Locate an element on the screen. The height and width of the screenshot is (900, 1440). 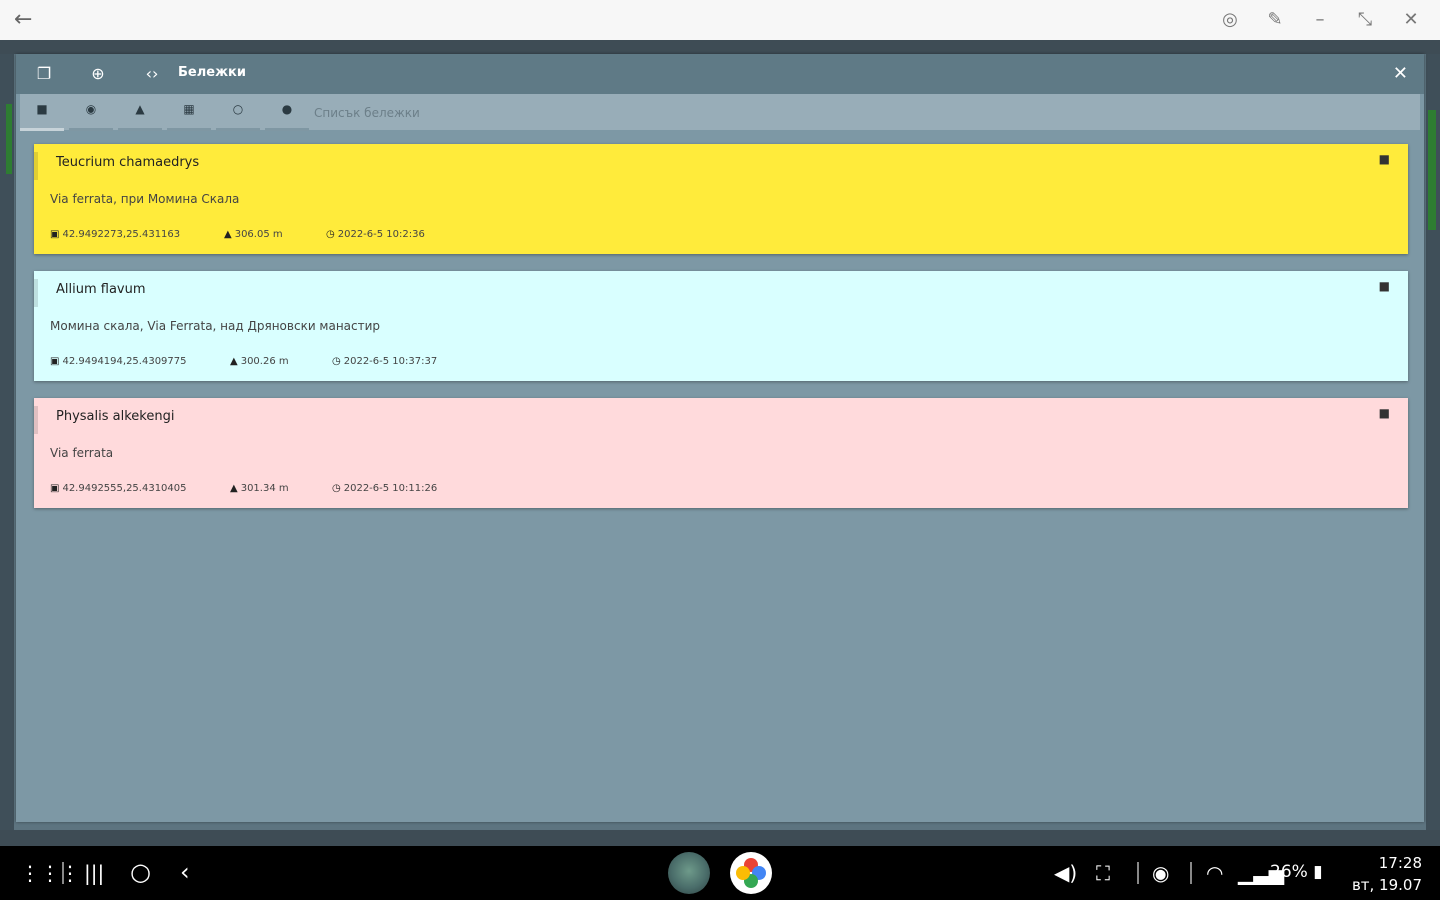
window-titlebar: ❐ ⊕ ‹› Бележки ✕ is located at coordinates (720, 74).